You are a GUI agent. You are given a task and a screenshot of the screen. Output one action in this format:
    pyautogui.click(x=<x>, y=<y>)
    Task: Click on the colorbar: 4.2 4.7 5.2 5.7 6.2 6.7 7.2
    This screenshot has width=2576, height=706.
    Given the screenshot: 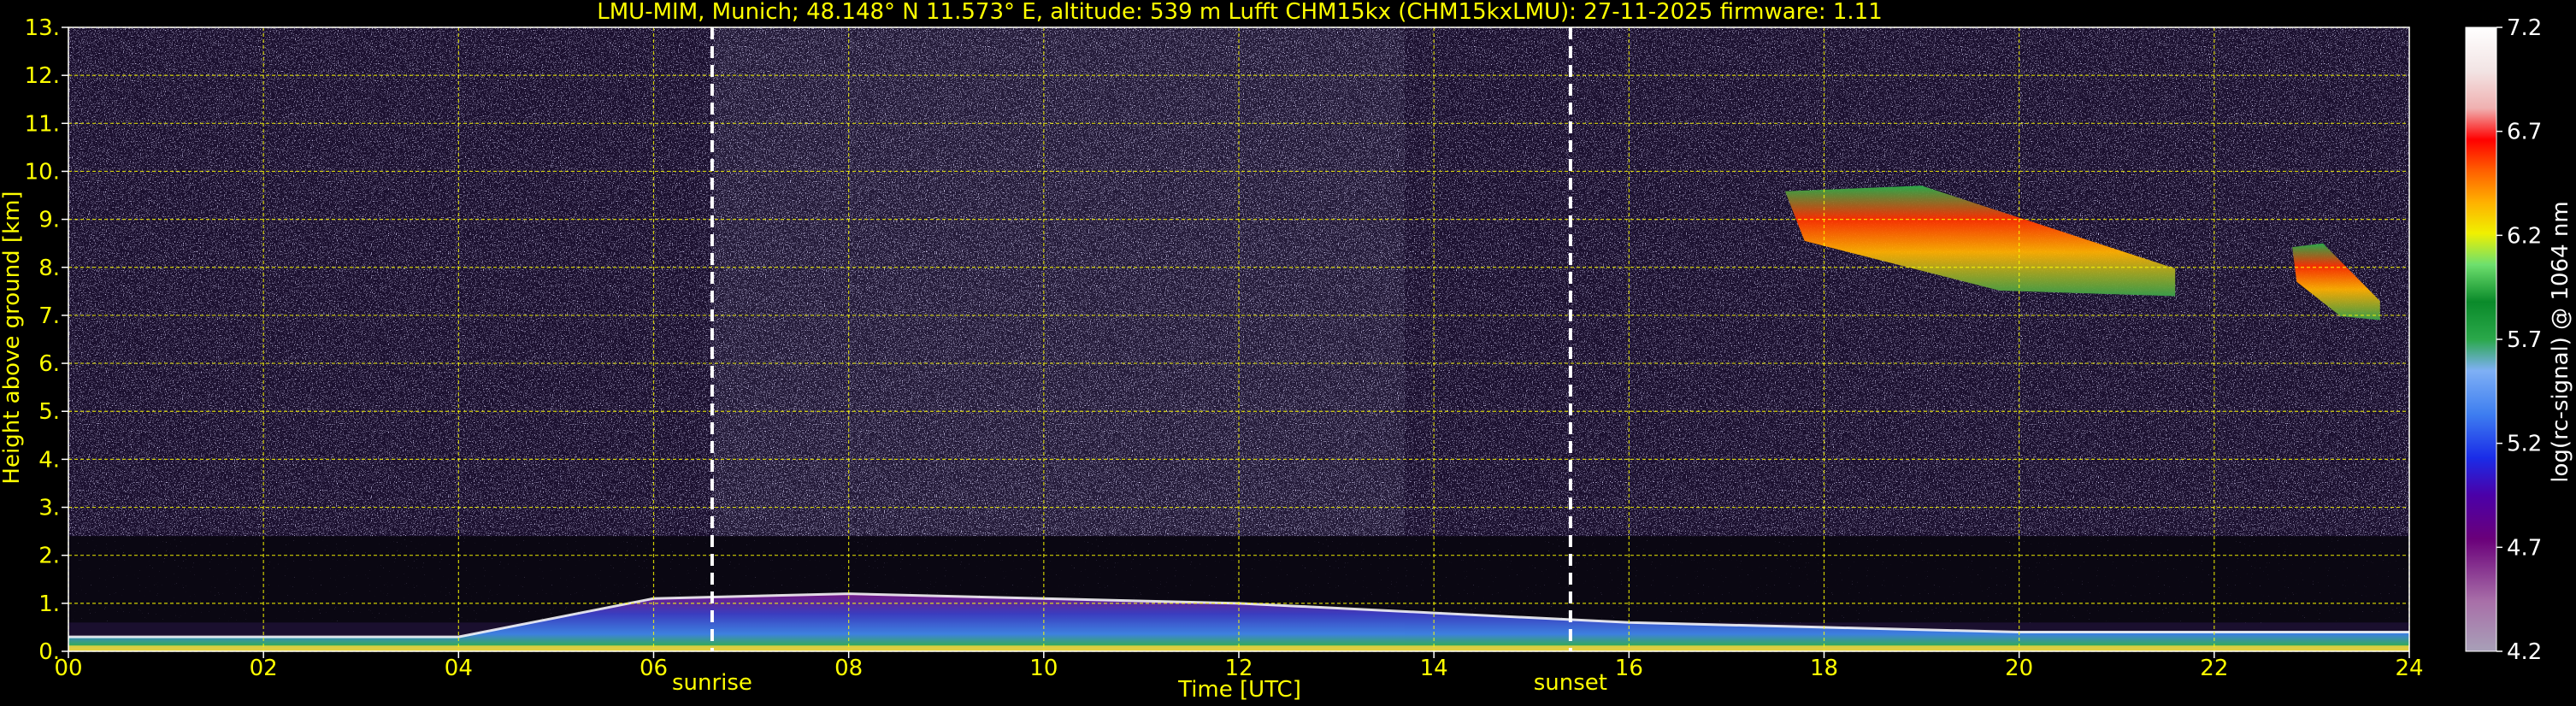 What is the action you would take?
    pyautogui.click(x=2503, y=340)
    